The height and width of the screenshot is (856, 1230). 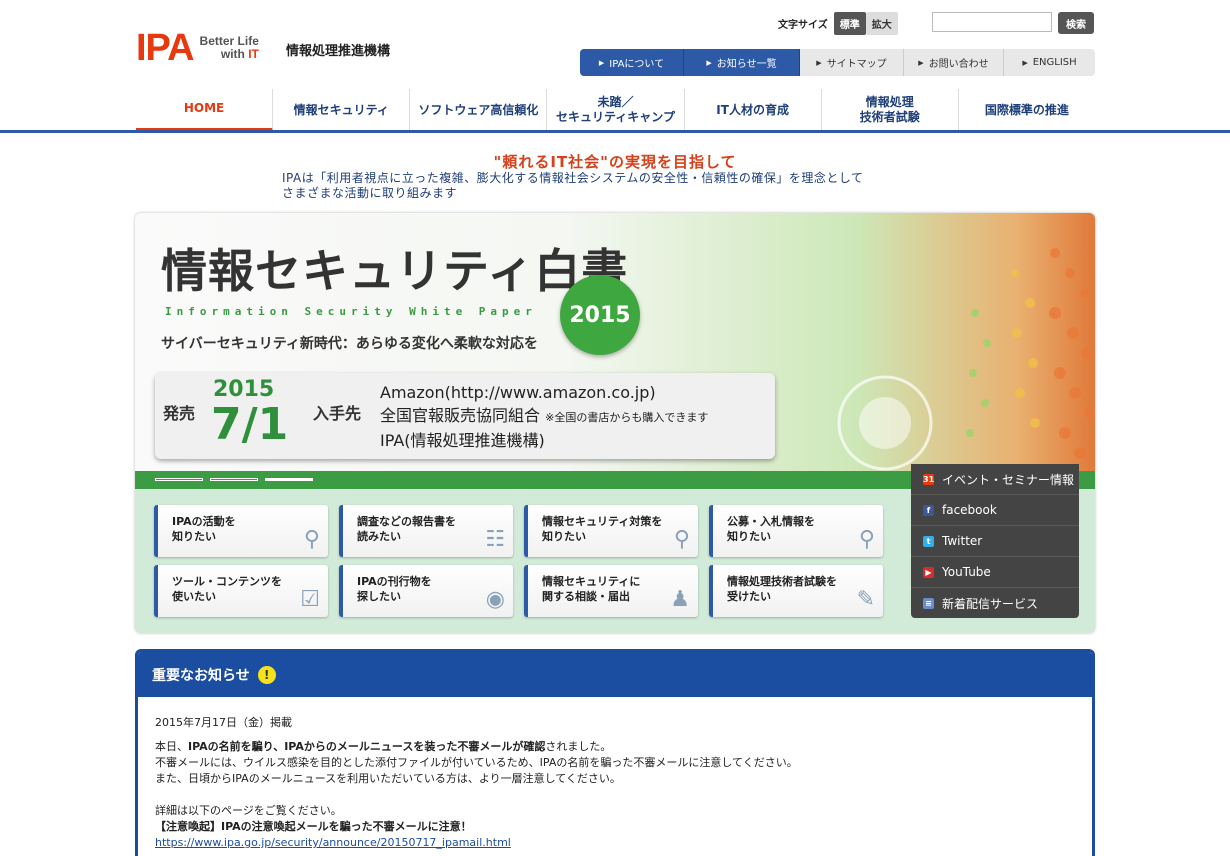 What do you see at coordinates (749, 596) in the screenshot?
I see `shortcut-line2: 受けたい` at bounding box center [749, 596].